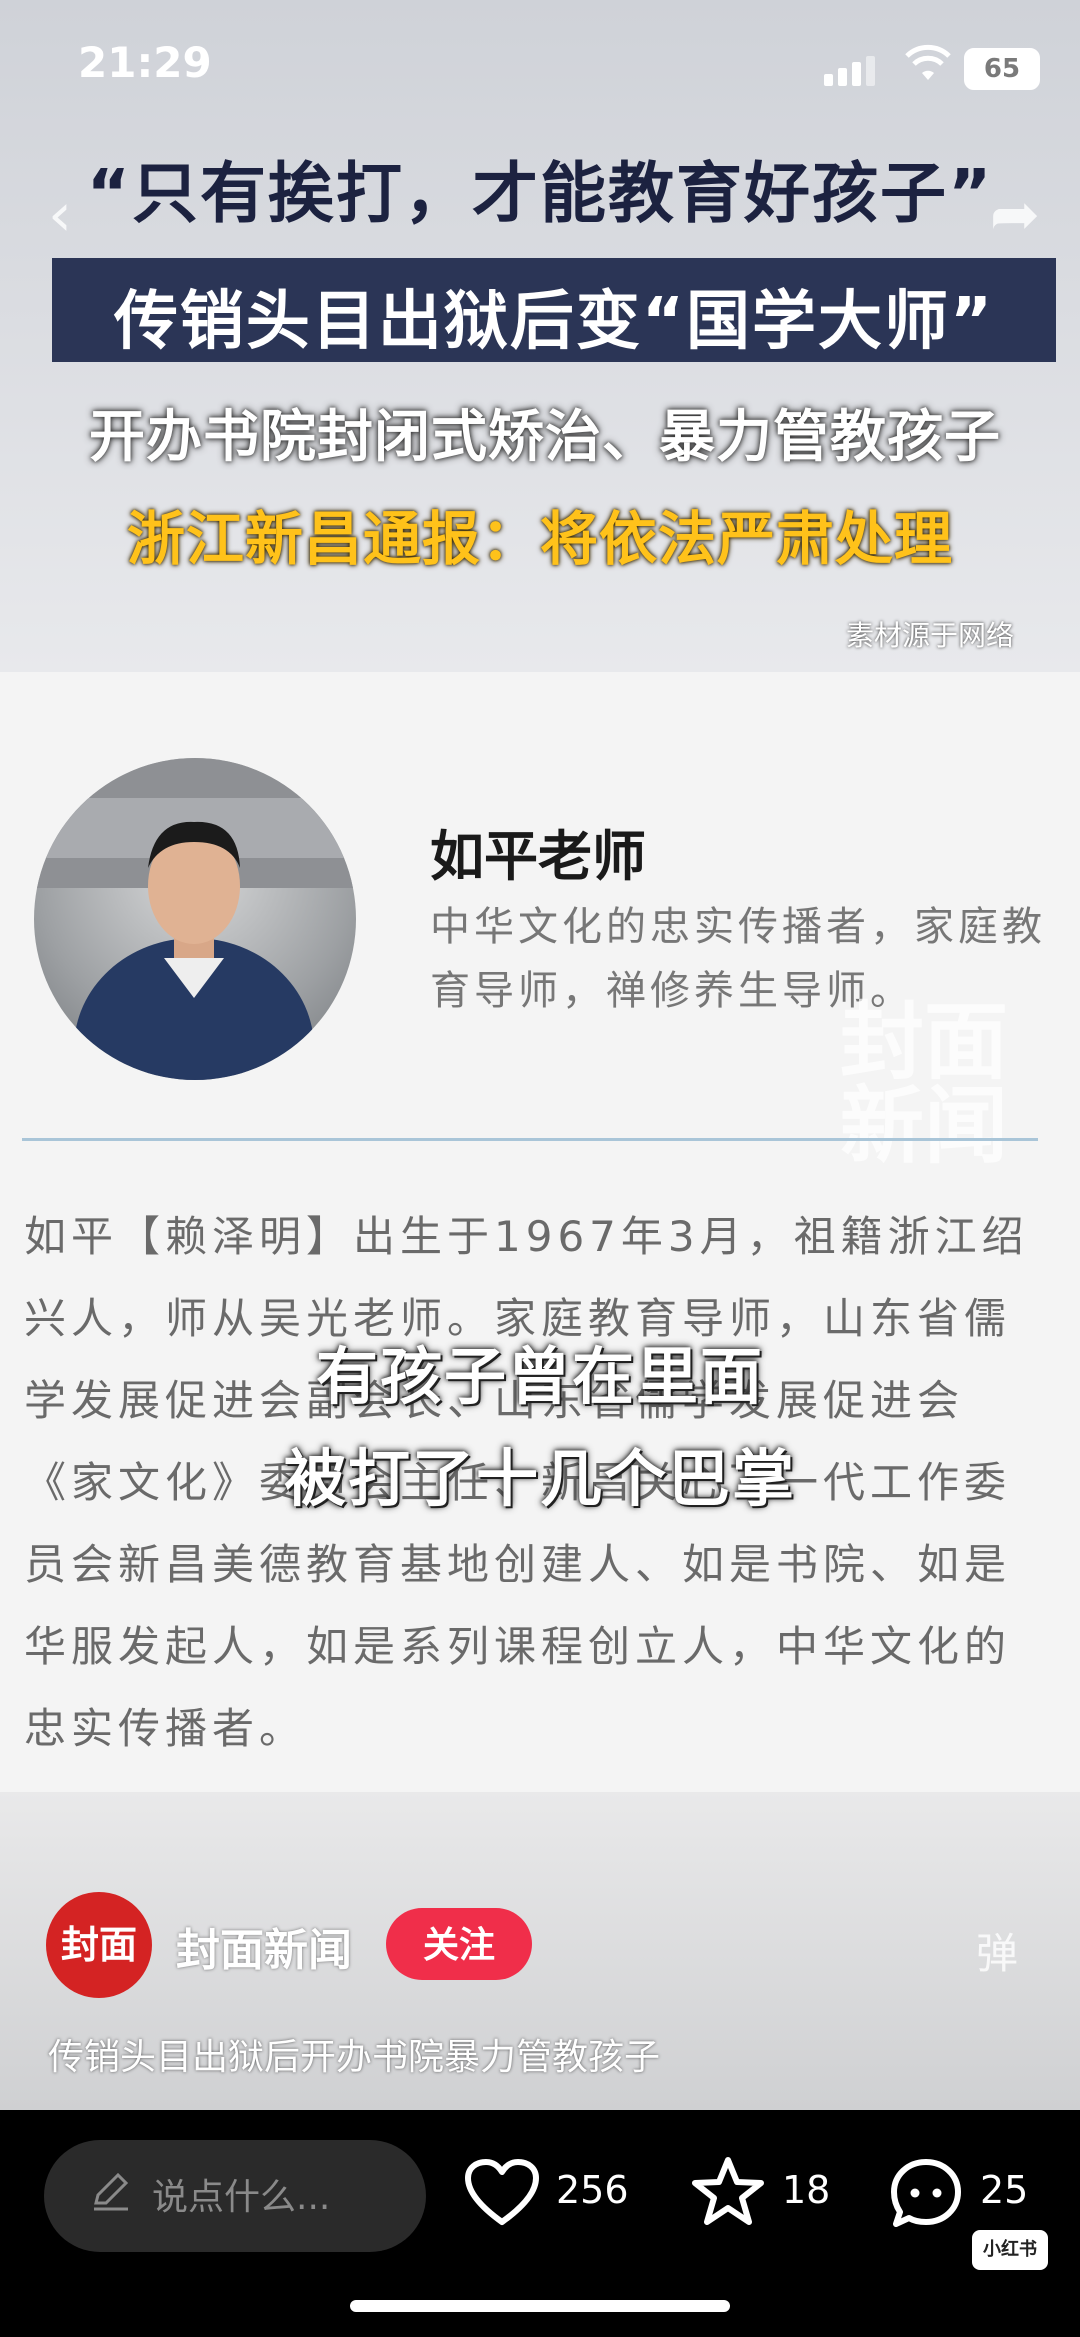 This screenshot has height=2337, width=1080. I want to click on subtitle-line-1: 有孩子曾在里面, so click(539, 1376).